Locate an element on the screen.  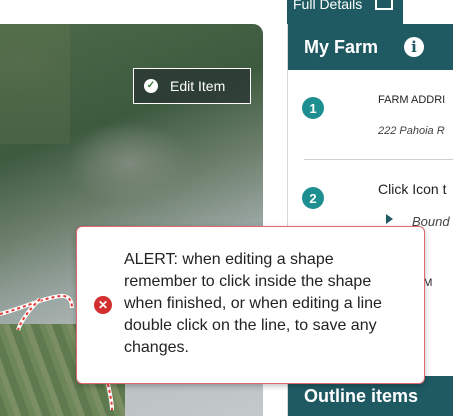
info-icon: i is located at coordinates (414, 47).